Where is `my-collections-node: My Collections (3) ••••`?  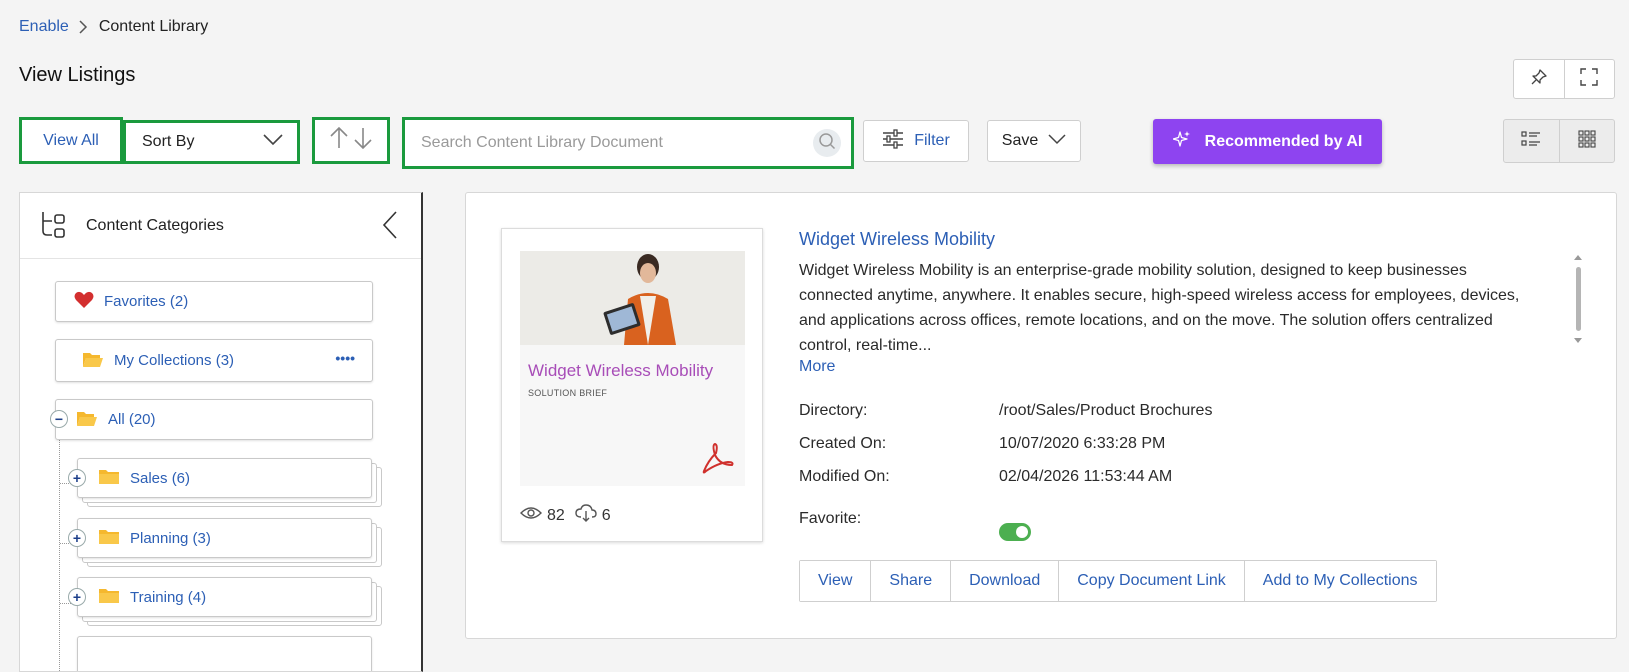
my-collections-node: My Collections (3) •••• is located at coordinates (214, 360).